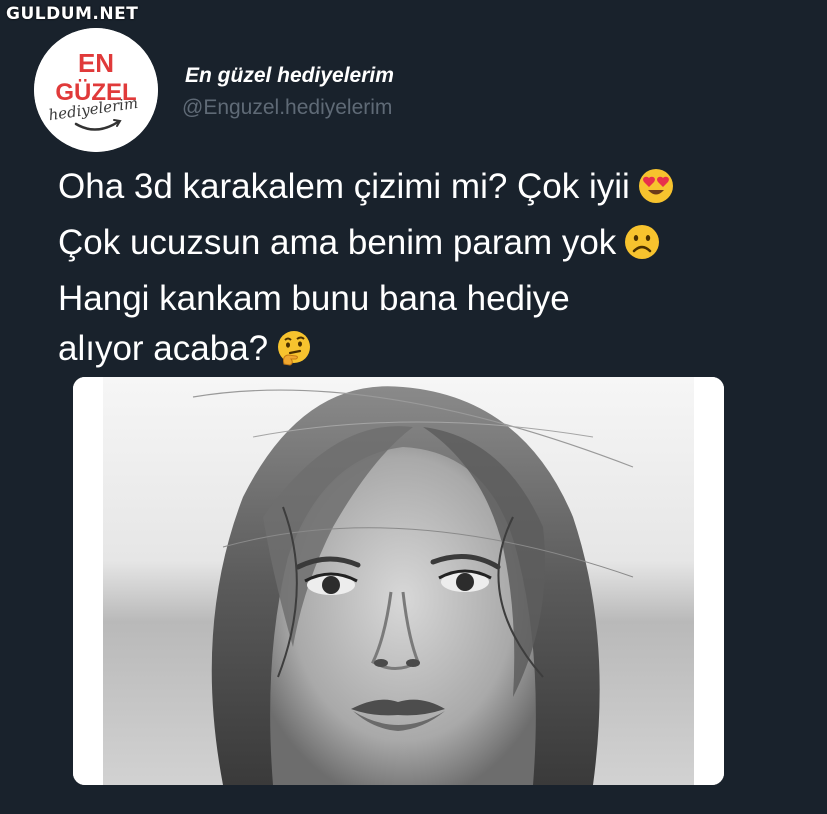  Describe the element at coordinates (294, 355) in the screenshot. I see `thinking-face-emoji-icon` at that location.